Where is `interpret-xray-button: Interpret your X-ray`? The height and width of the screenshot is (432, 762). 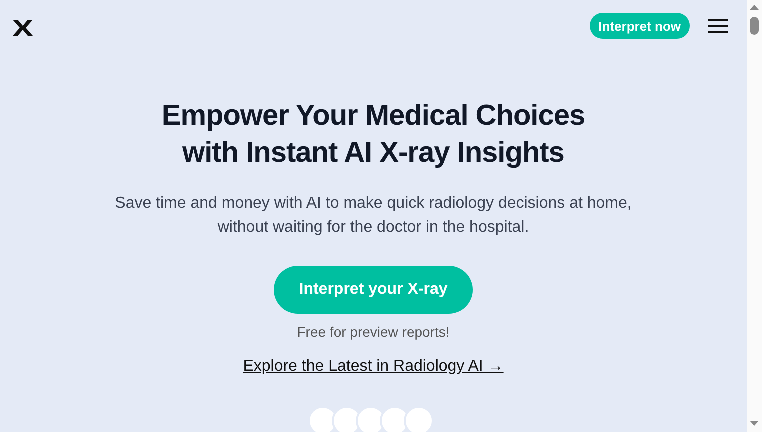
interpret-xray-button: Interpret your X-ray is located at coordinates (373, 290).